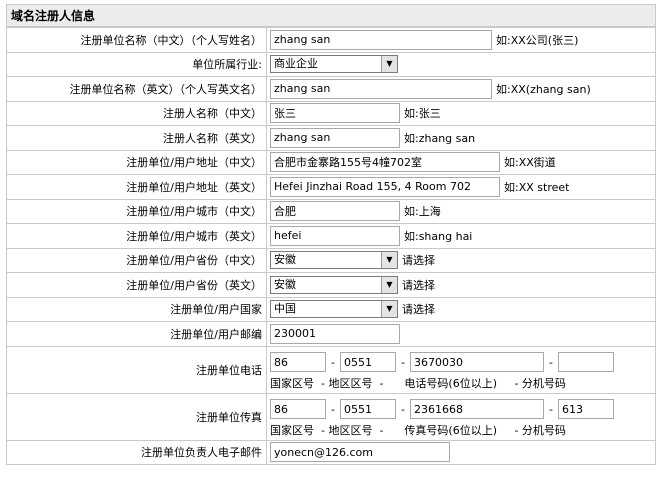 The height and width of the screenshot is (484, 662). Describe the element at coordinates (136, 309) in the screenshot. I see `label-country: 注册单位/用户国家` at that location.